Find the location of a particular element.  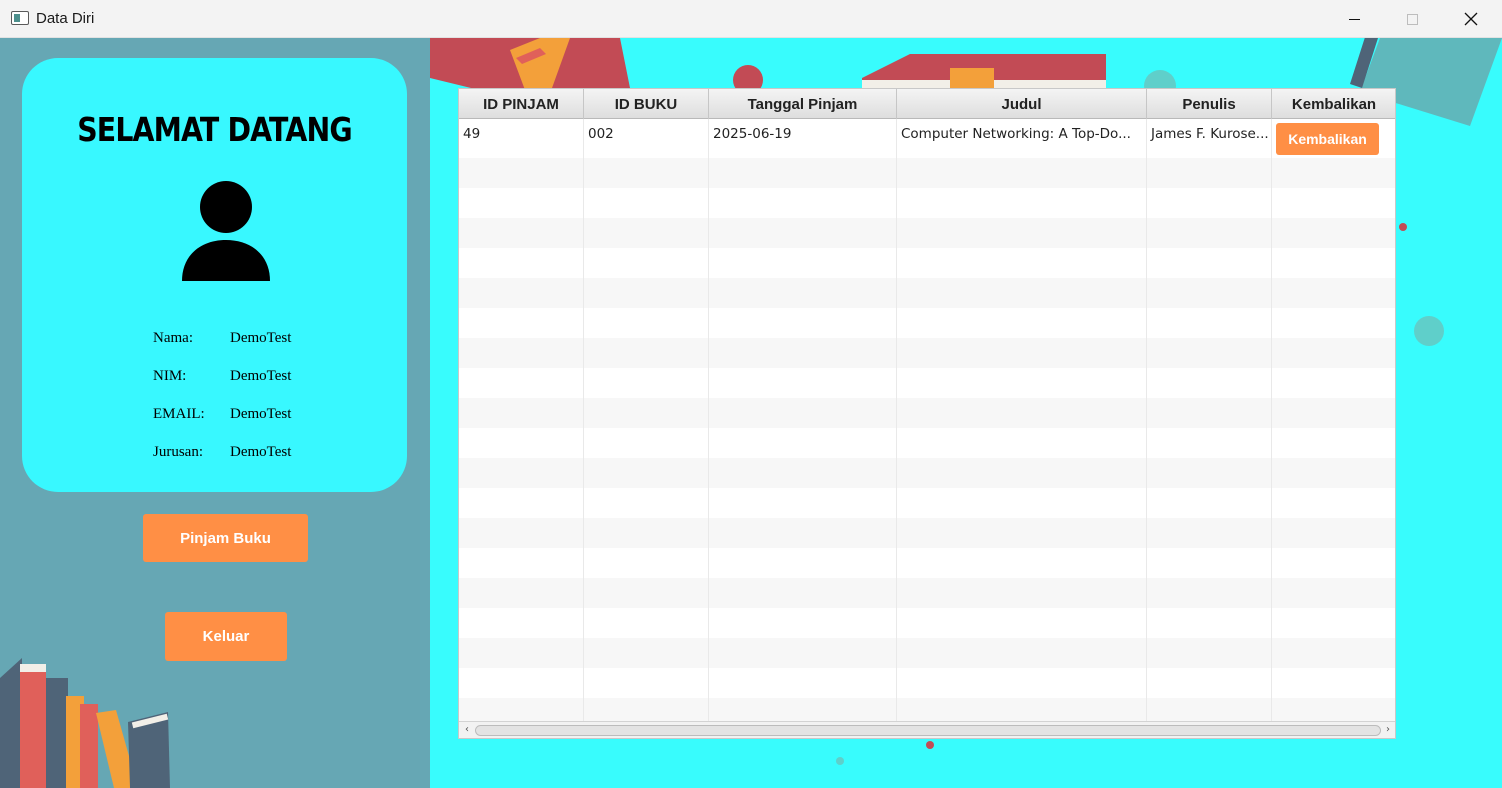

column-header-kembalikan: Kembalikan is located at coordinates (1333, 104).